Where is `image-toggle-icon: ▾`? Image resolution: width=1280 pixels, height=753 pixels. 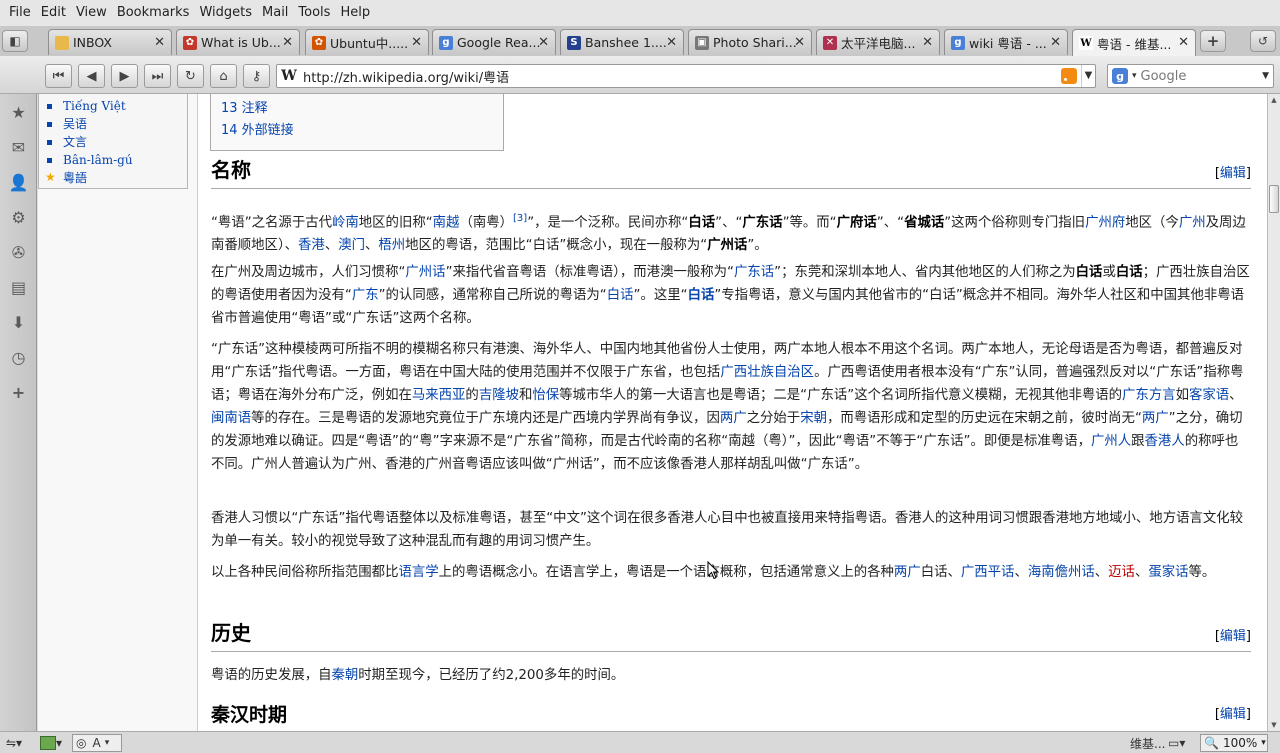 image-toggle-icon: ▾ is located at coordinates (51, 743).